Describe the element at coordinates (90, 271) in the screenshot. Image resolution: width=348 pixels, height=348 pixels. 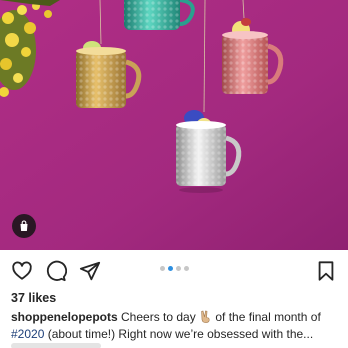
I see `send-icon` at that location.